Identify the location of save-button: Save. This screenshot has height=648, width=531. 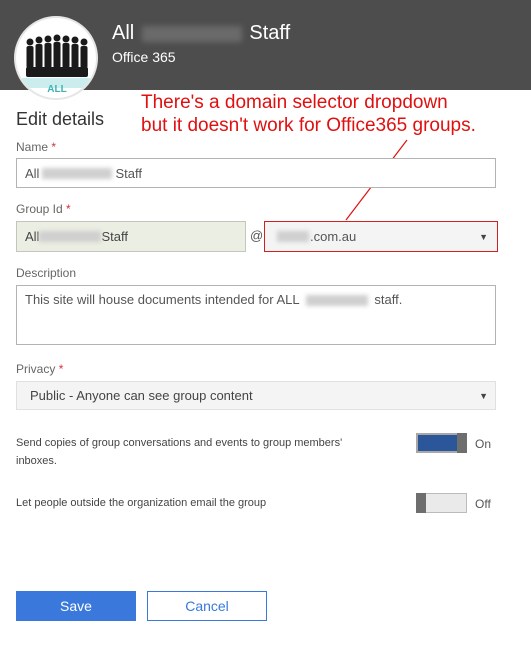
(76, 606).